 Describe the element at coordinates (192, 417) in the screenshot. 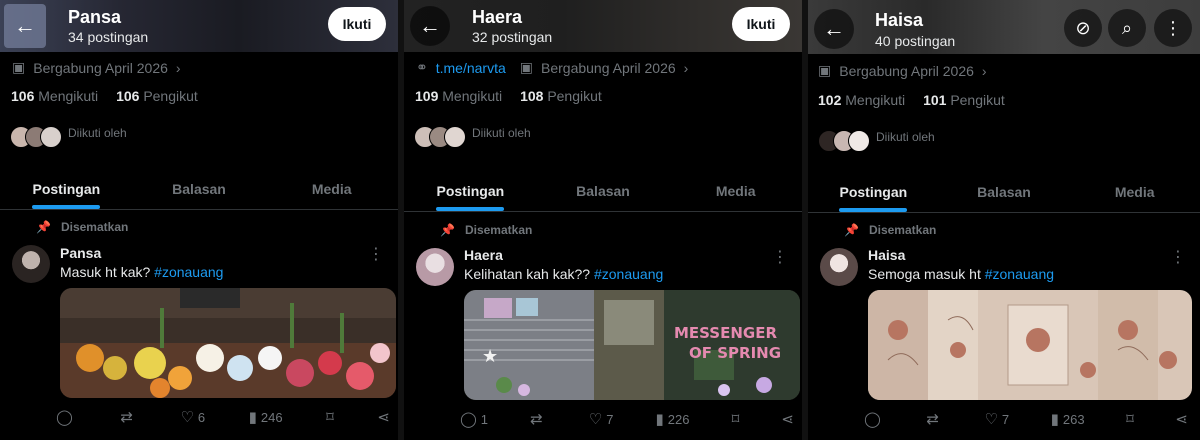

I see `like-button: ♡ 6` at that location.